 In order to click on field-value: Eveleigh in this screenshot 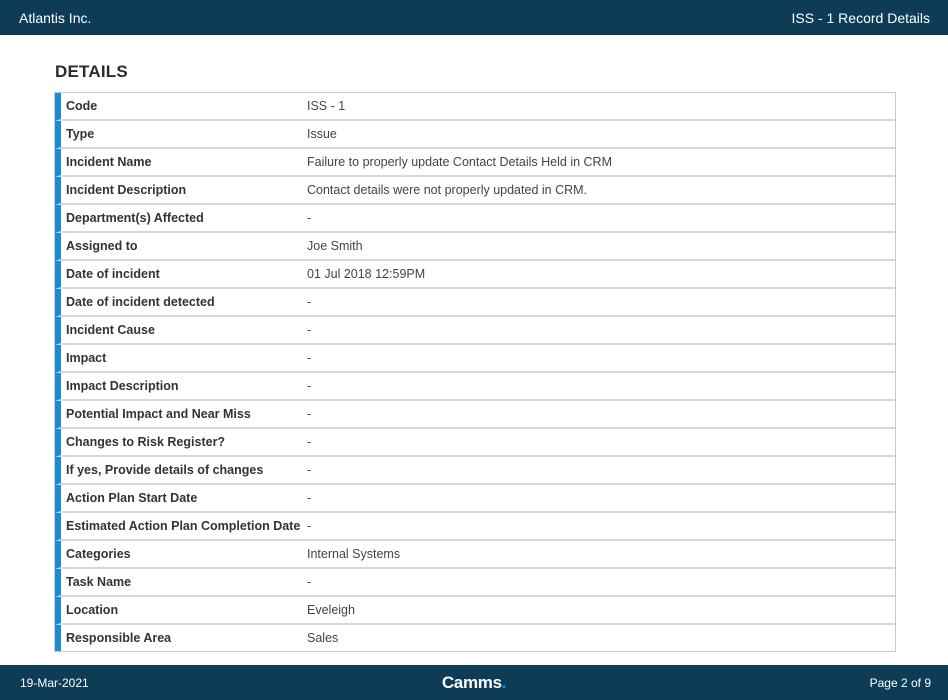, I will do `click(600, 611)`.